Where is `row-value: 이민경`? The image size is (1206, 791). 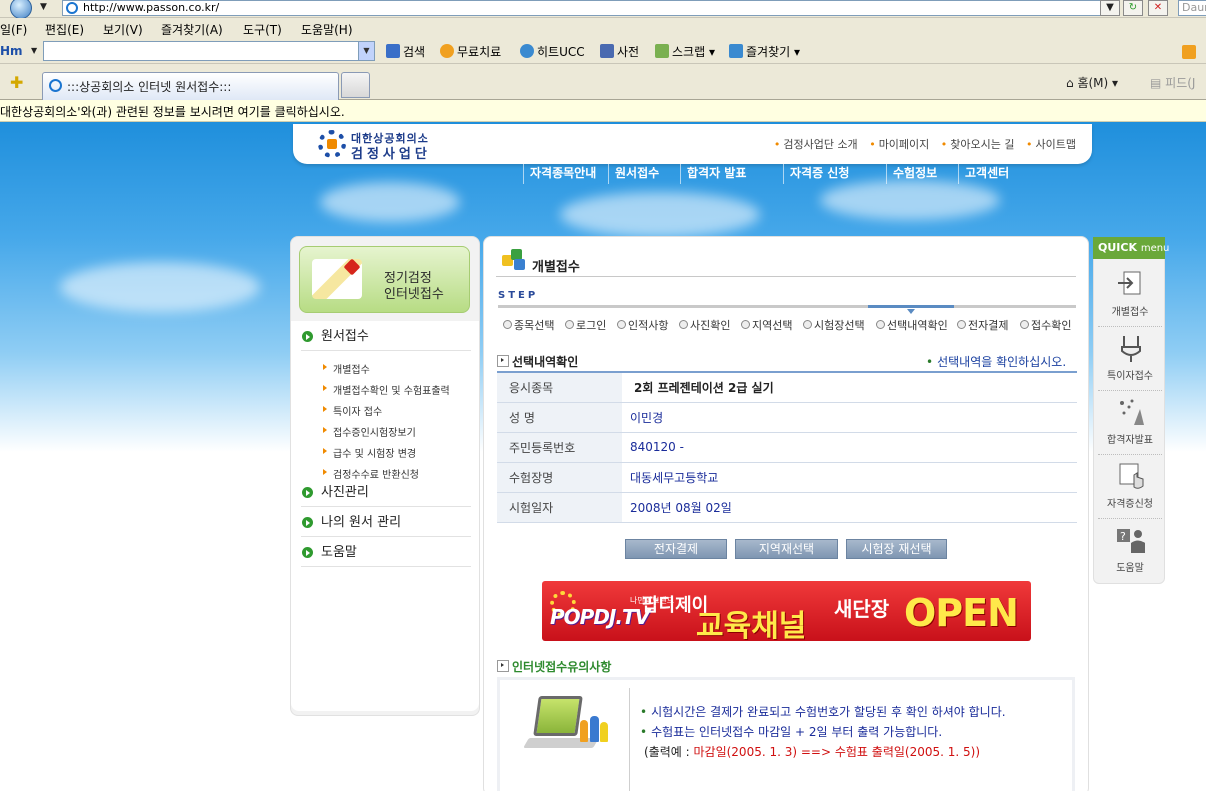 row-value: 이민경 is located at coordinates (849, 417).